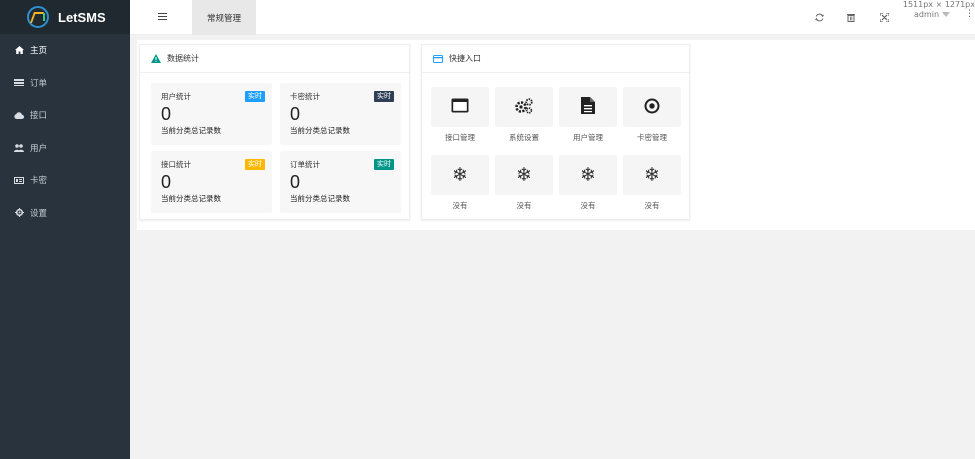 This screenshot has width=975, height=459. I want to click on document-icon, so click(588, 107).